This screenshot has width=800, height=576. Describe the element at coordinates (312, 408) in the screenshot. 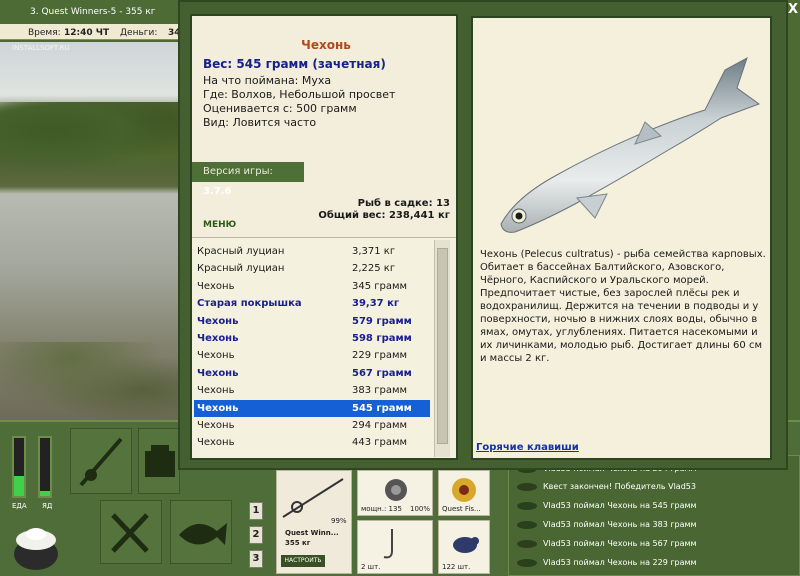

I see `catch-row-selected: Чехонь 545 грамм` at that location.